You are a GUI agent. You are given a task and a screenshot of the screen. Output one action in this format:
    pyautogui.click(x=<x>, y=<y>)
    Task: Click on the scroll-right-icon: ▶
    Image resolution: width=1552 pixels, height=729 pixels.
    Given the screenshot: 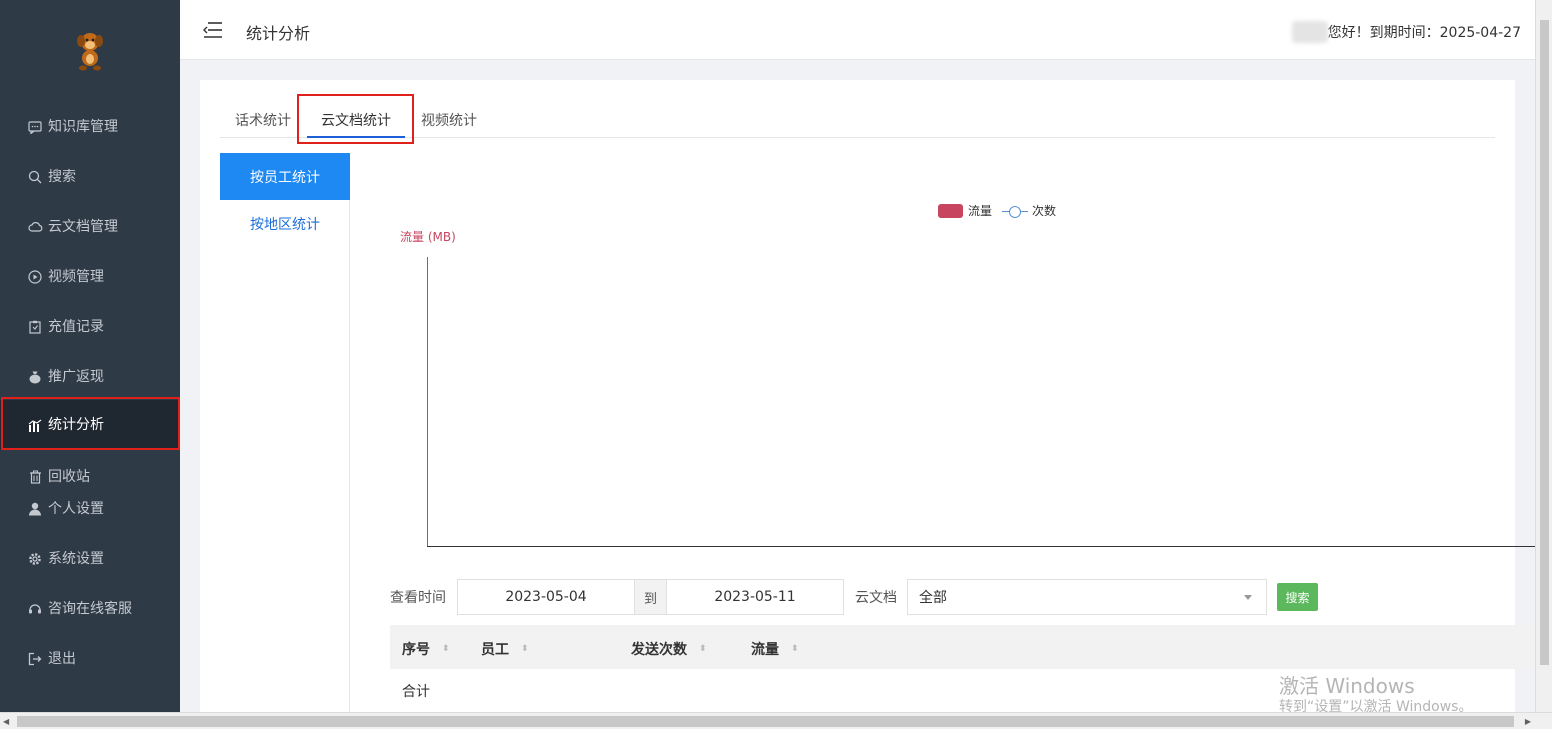 What is the action you would take?
    pyautogui.click(x=1528, y=721)
    